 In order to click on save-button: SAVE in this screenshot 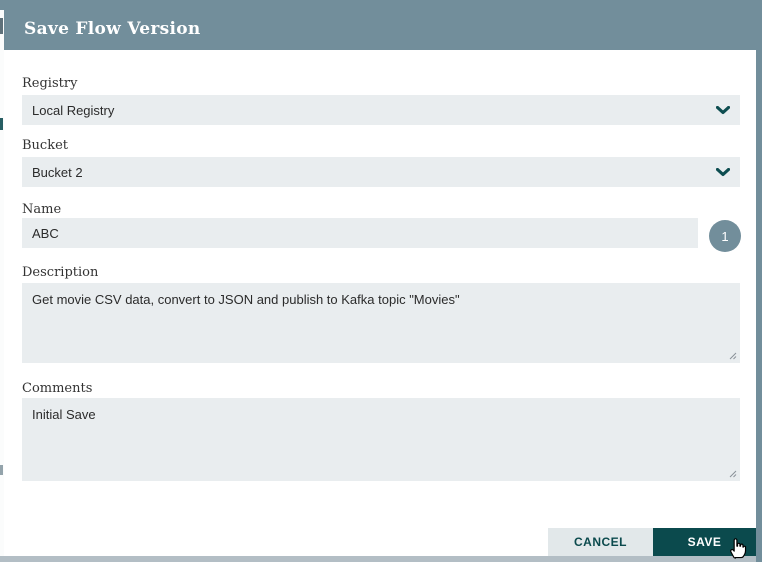, I will do `click(704, 542)`.